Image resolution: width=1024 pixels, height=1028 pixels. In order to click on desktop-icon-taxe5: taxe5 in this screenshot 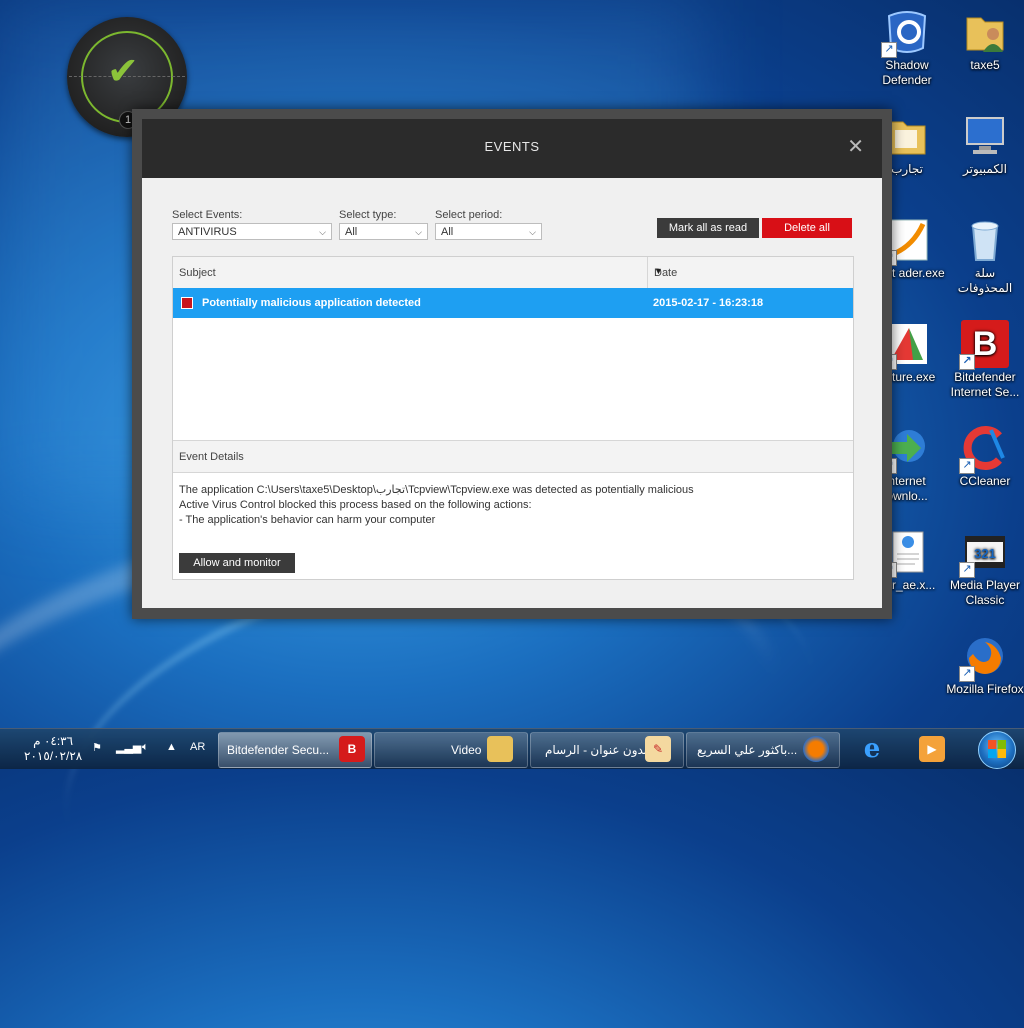, I will do `click(985, 40)`.